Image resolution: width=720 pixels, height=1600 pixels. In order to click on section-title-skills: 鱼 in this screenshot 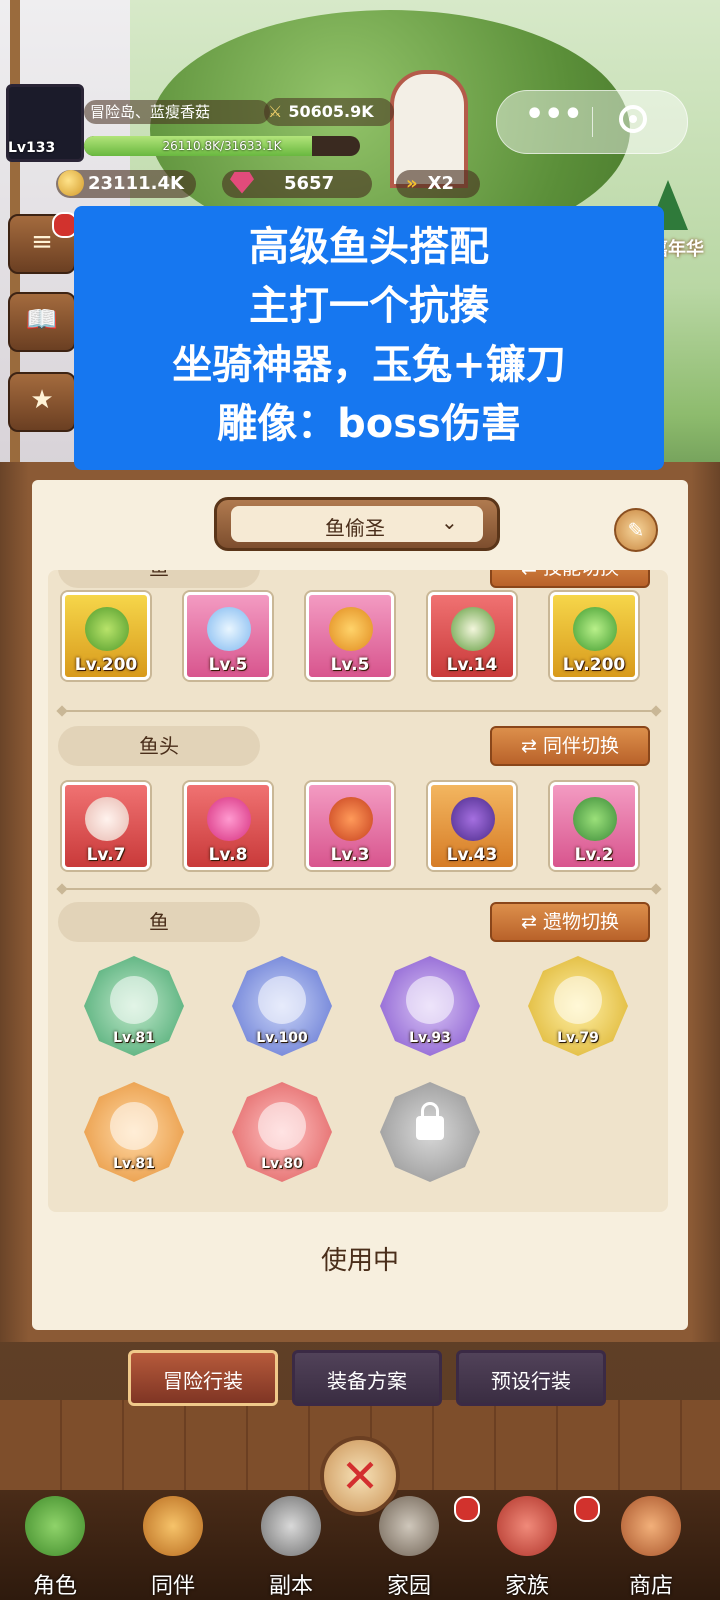, I will do `click(159, 579)`.